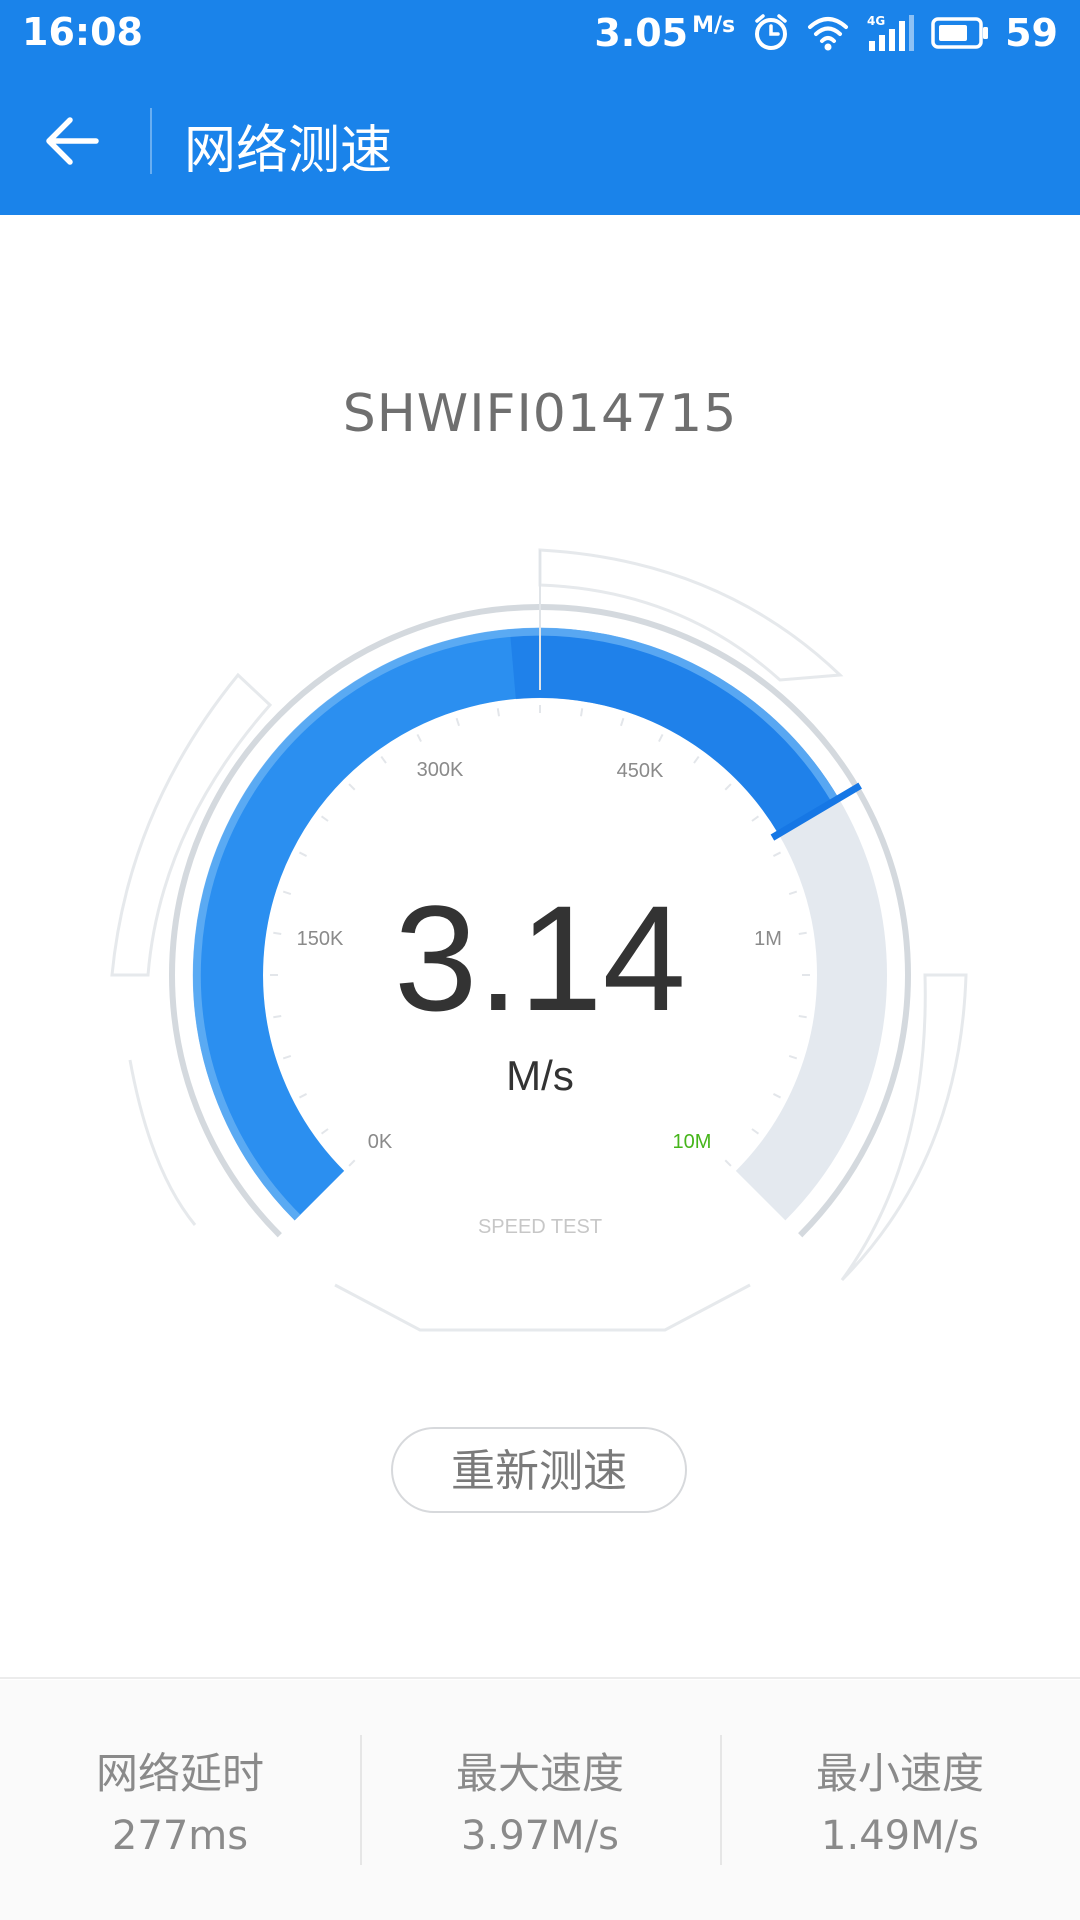  Describe the element at coordinates (876, 21) in the screenshot. I see `network-type-label: 4G` at that location.